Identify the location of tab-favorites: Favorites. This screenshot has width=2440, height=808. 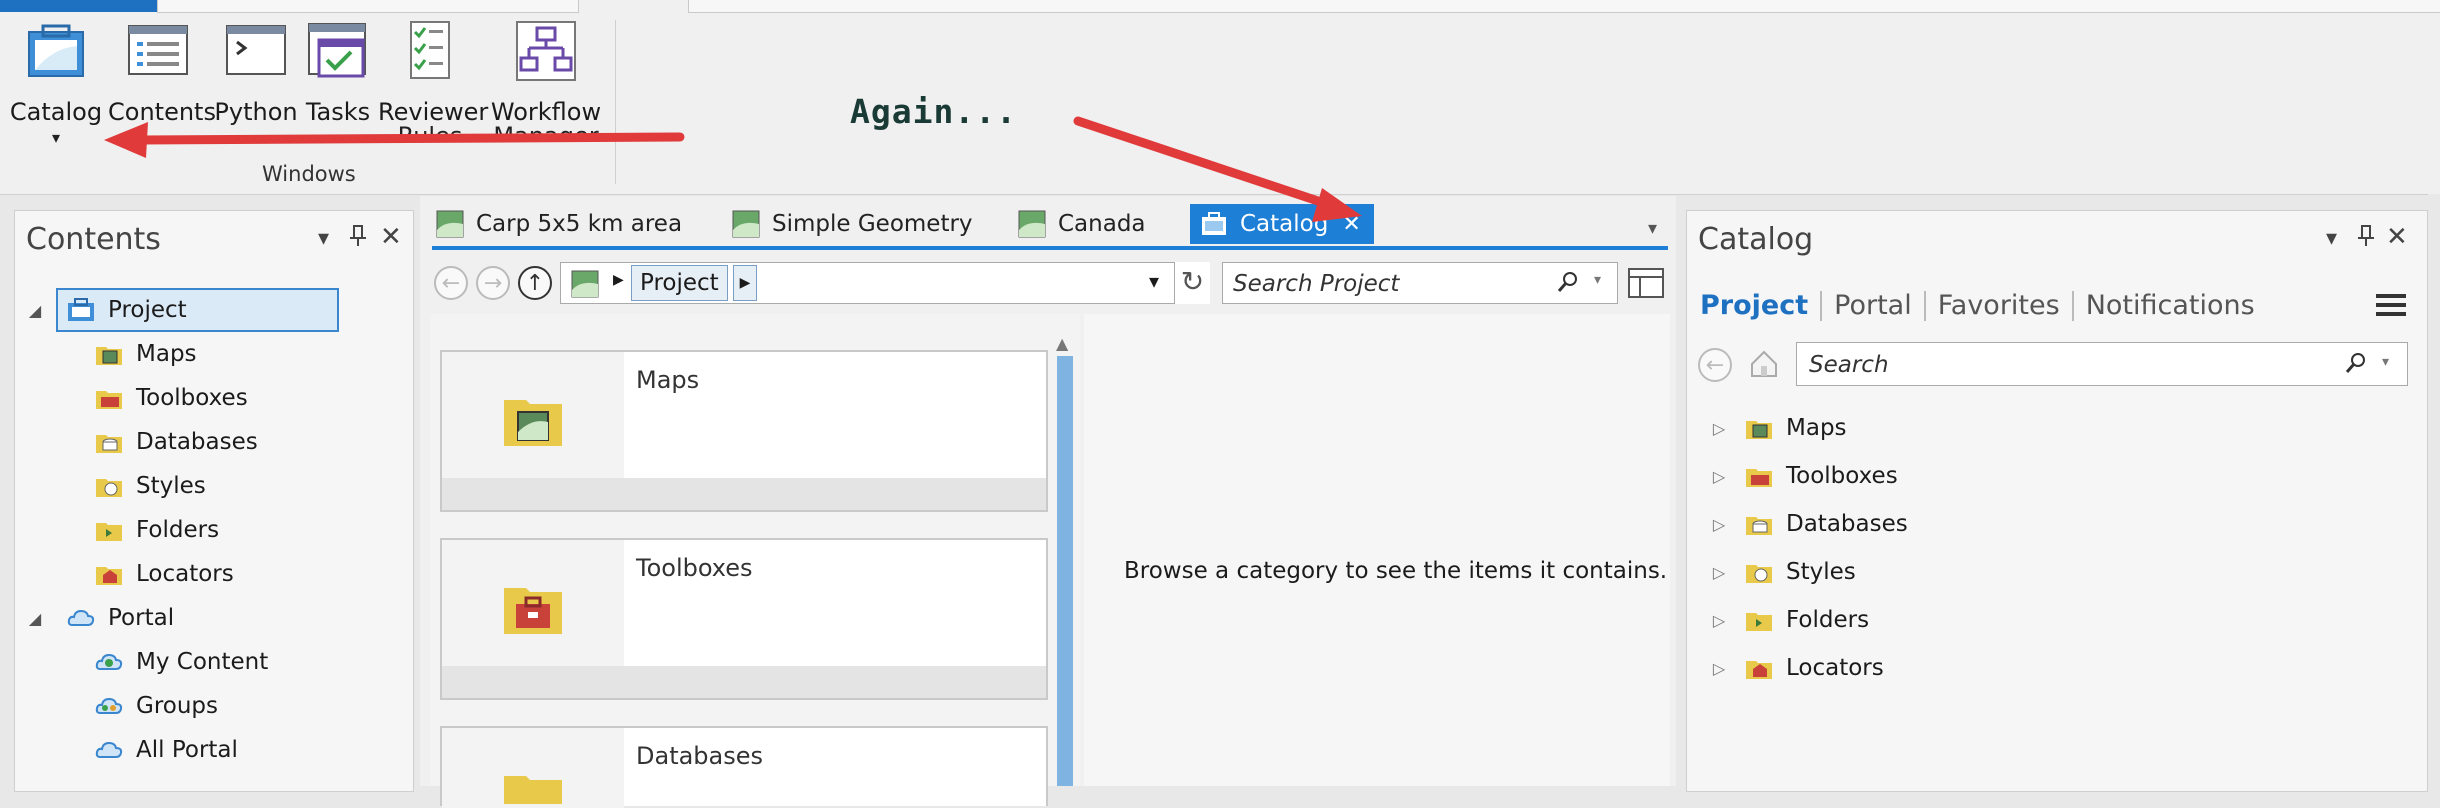
(1999, 305).